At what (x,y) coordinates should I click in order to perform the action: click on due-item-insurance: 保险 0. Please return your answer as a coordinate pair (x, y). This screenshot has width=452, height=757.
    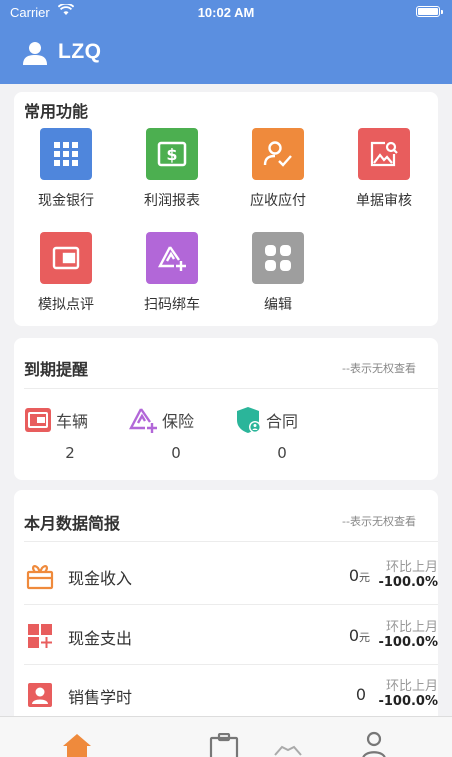
    Looking at the image, I should click on (183, 436).